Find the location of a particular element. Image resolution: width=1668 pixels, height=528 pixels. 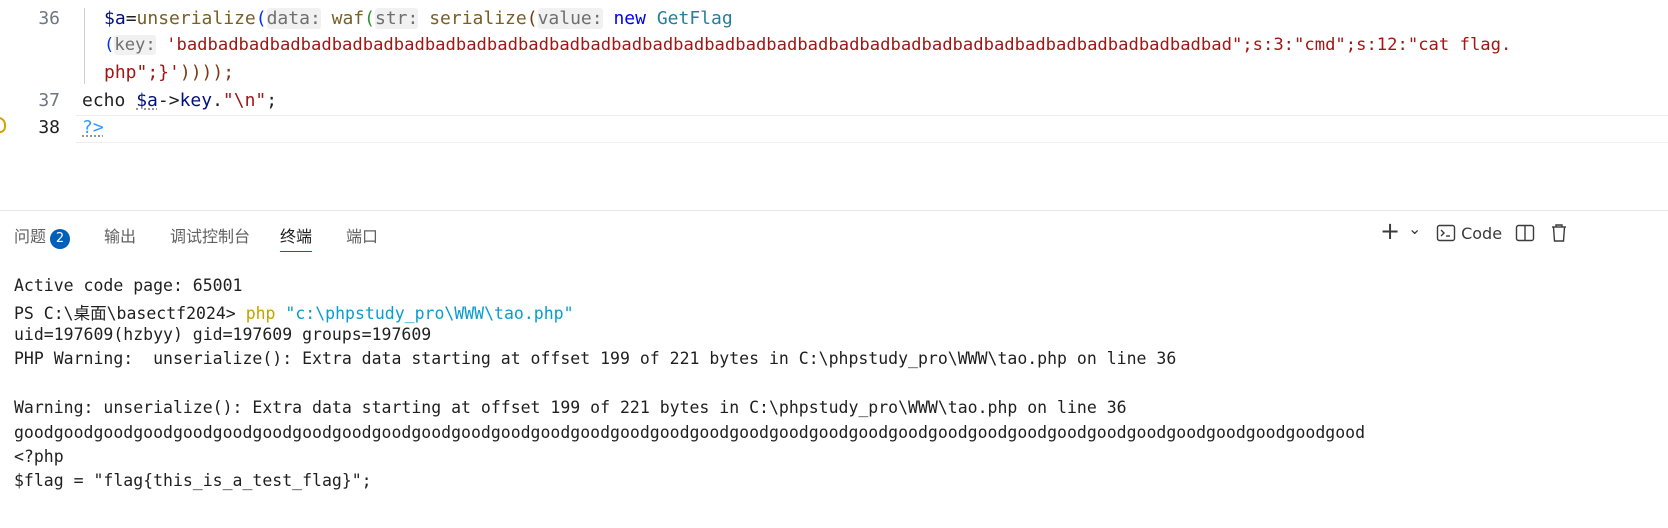

tab-ports: 端口 is located at coordinates (362, 235).